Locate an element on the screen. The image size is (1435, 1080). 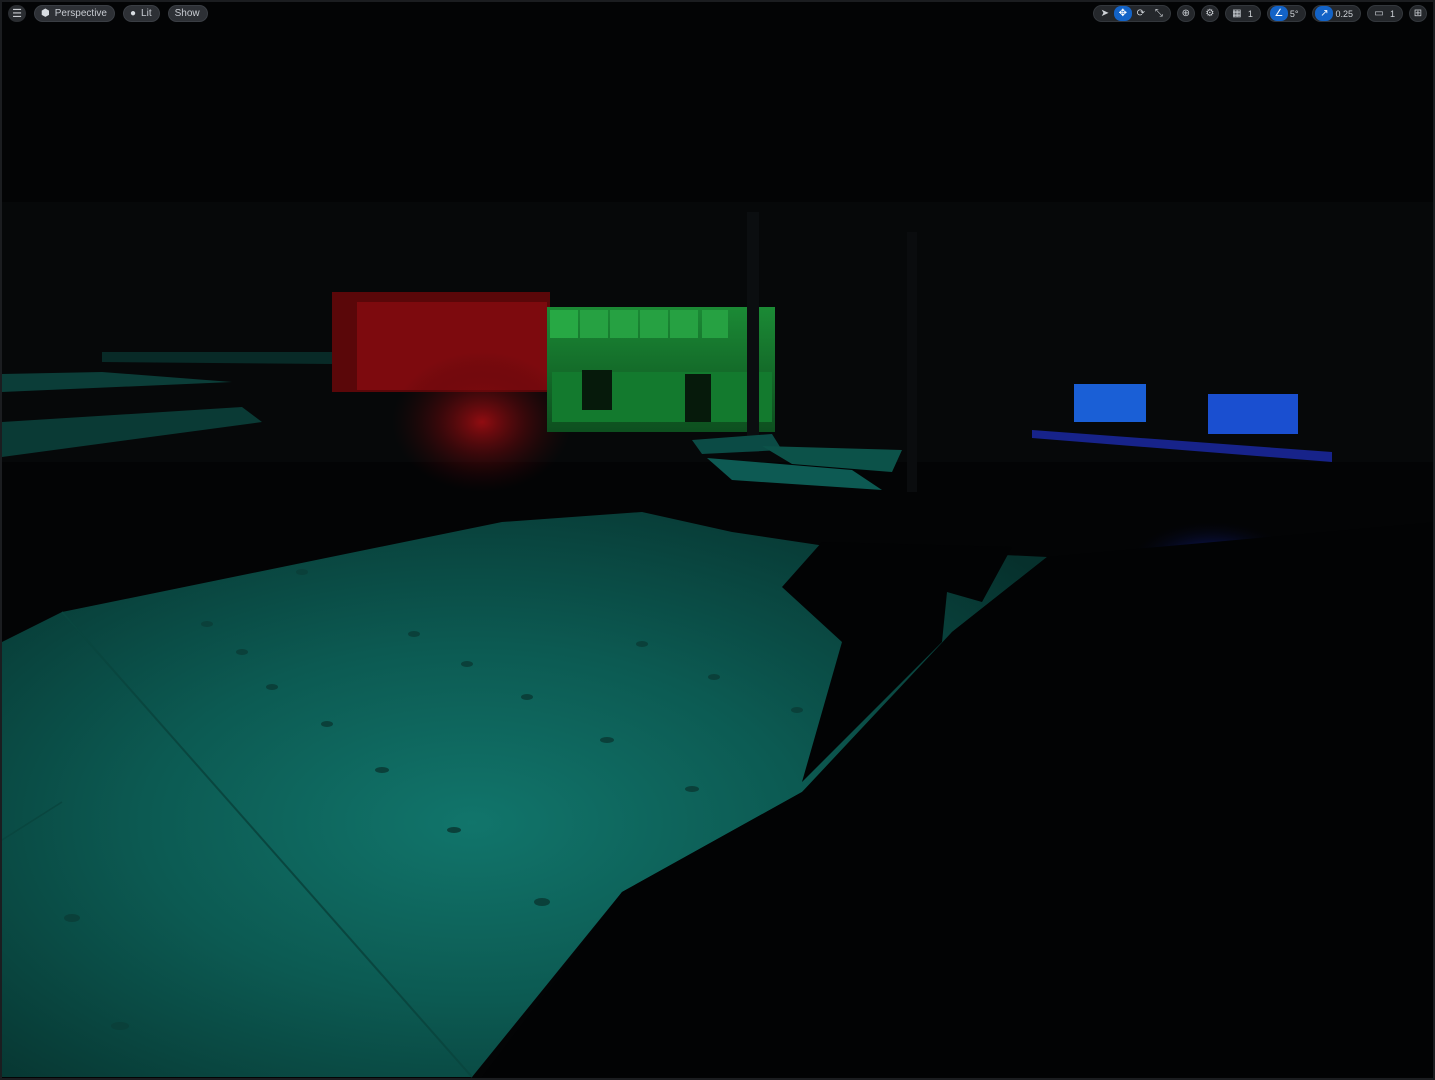
select-mode-button: ➤ is located at coordinates (1105, 13).